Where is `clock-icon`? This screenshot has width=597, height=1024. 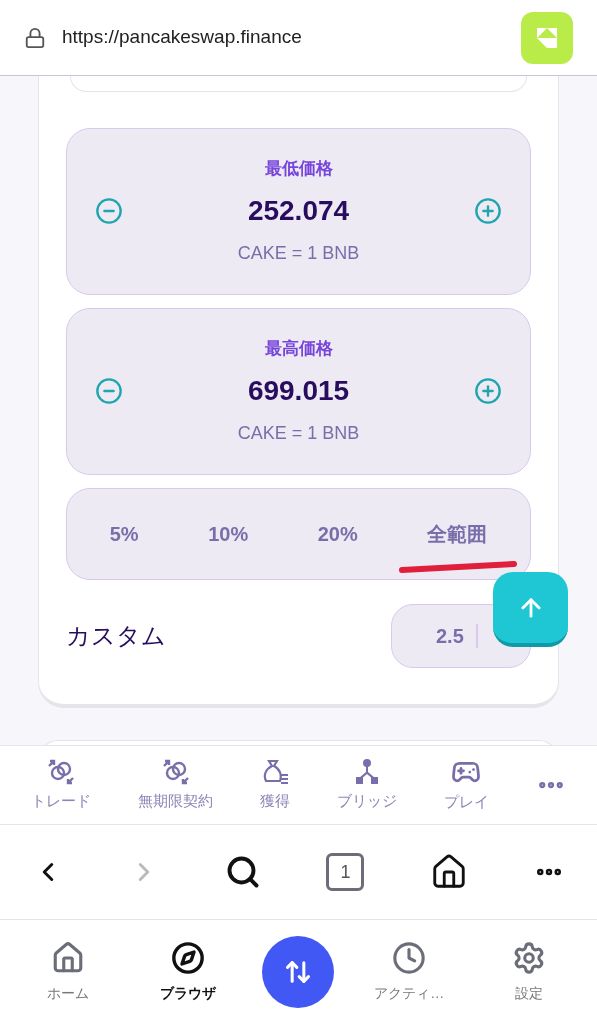 clock-icon is located at coordinates (409, 957).